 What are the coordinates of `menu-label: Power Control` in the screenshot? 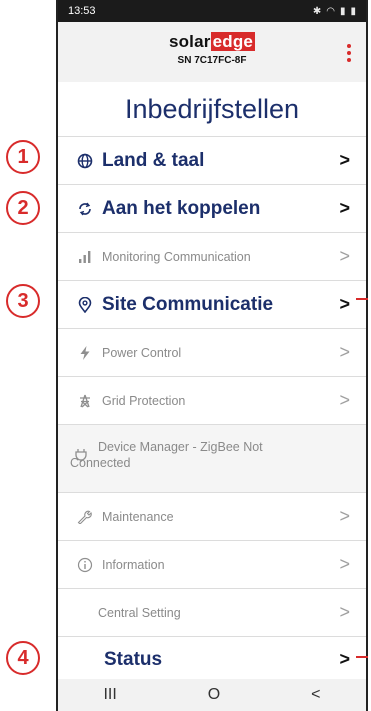 It's located at (142, 352).